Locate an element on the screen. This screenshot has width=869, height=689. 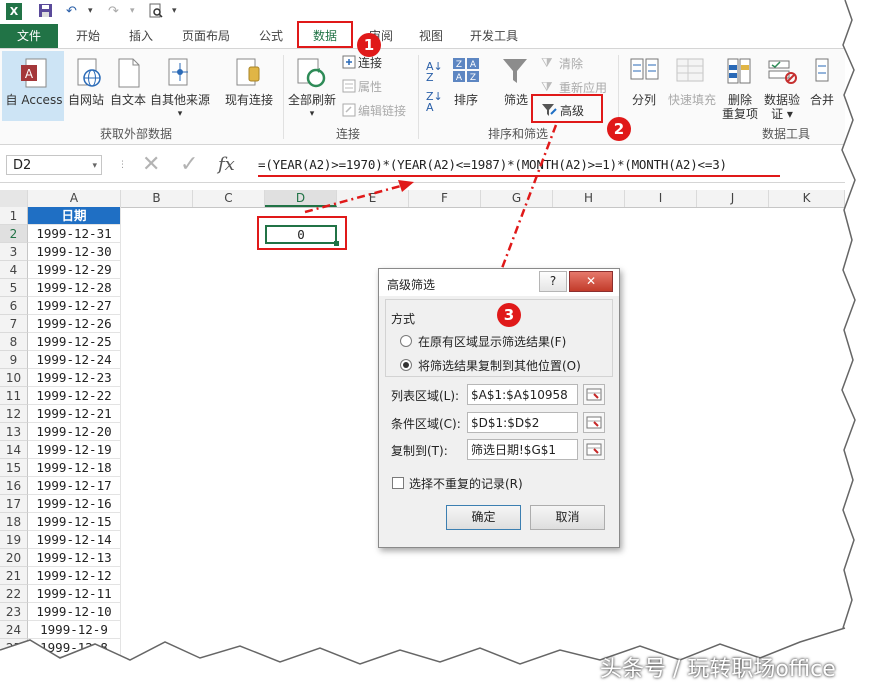
watermark-text: 头条号 / 玩转职场office is located at coordinates (718, 669).